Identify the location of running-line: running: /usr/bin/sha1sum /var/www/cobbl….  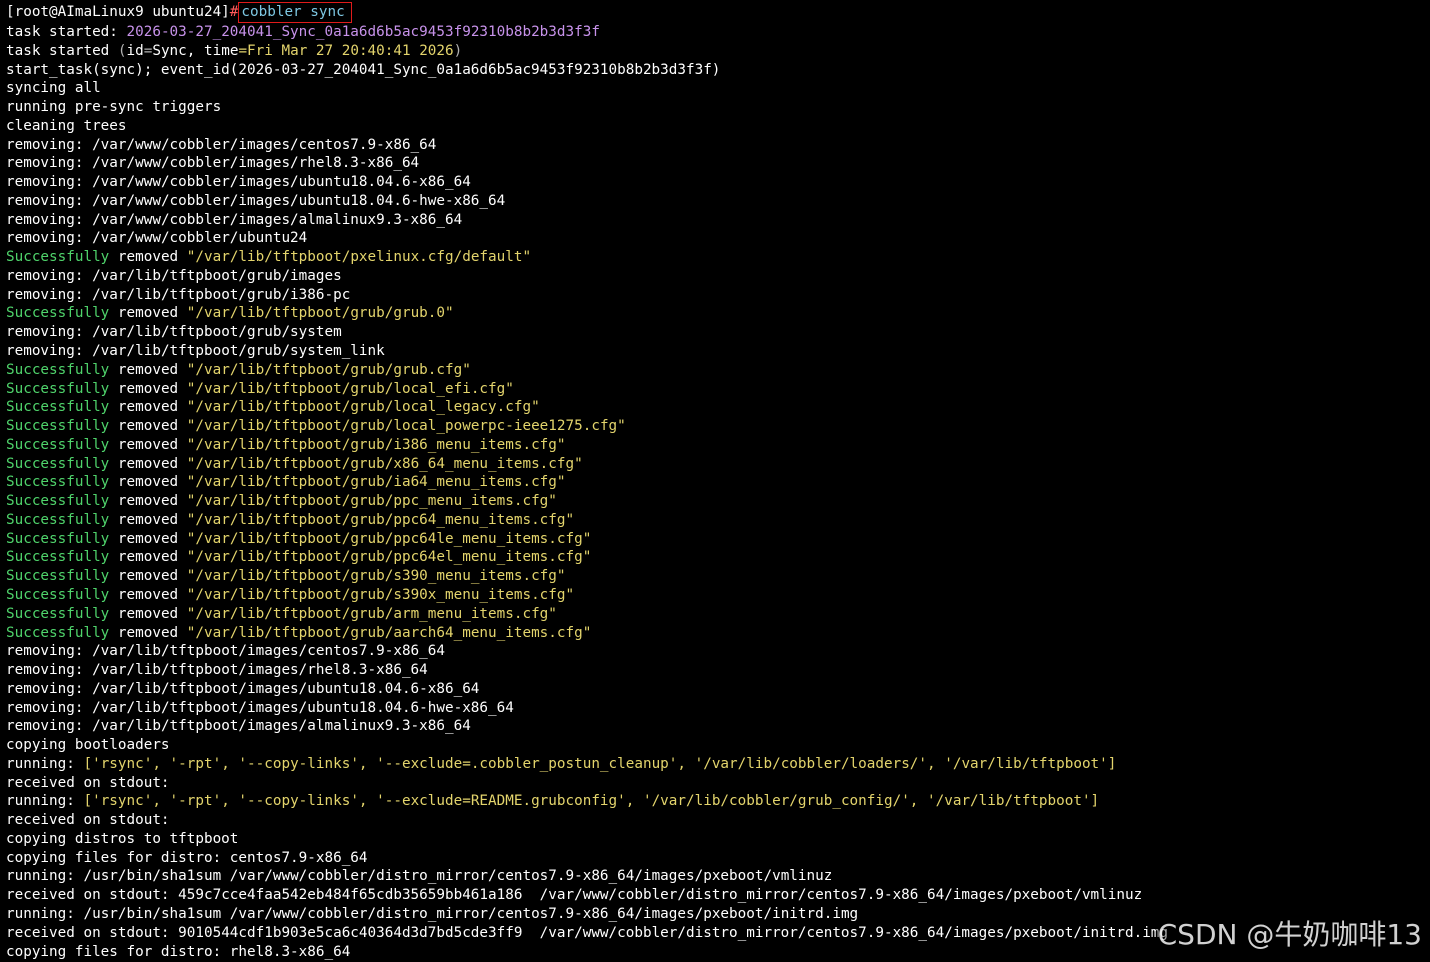
(419, 876).